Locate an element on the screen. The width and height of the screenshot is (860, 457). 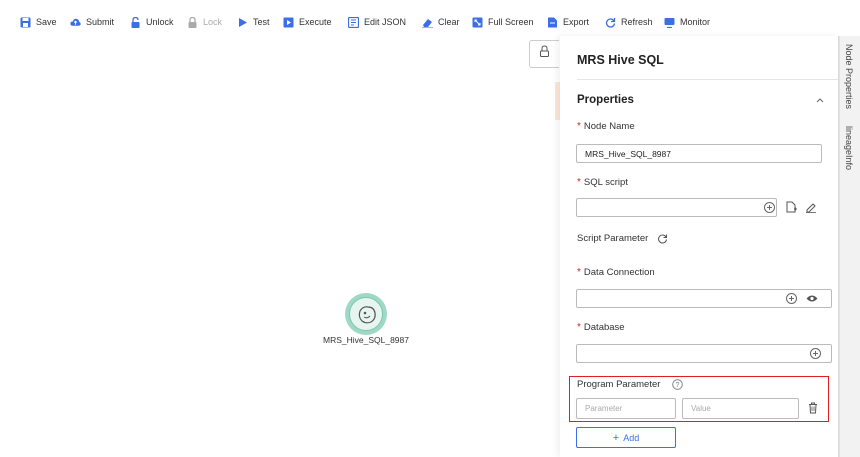
unlock-button: Unlock is located at coordinates (152, 22).